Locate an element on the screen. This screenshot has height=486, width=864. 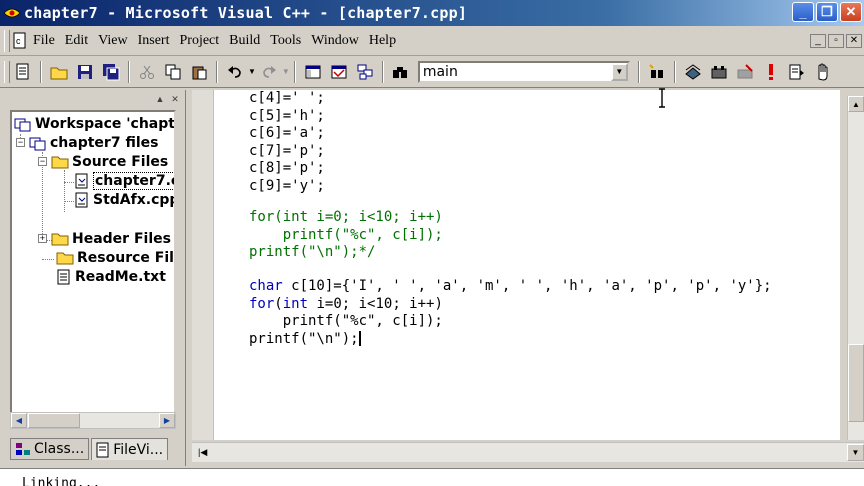
menu-view: View is located at coordinates (112, 41).